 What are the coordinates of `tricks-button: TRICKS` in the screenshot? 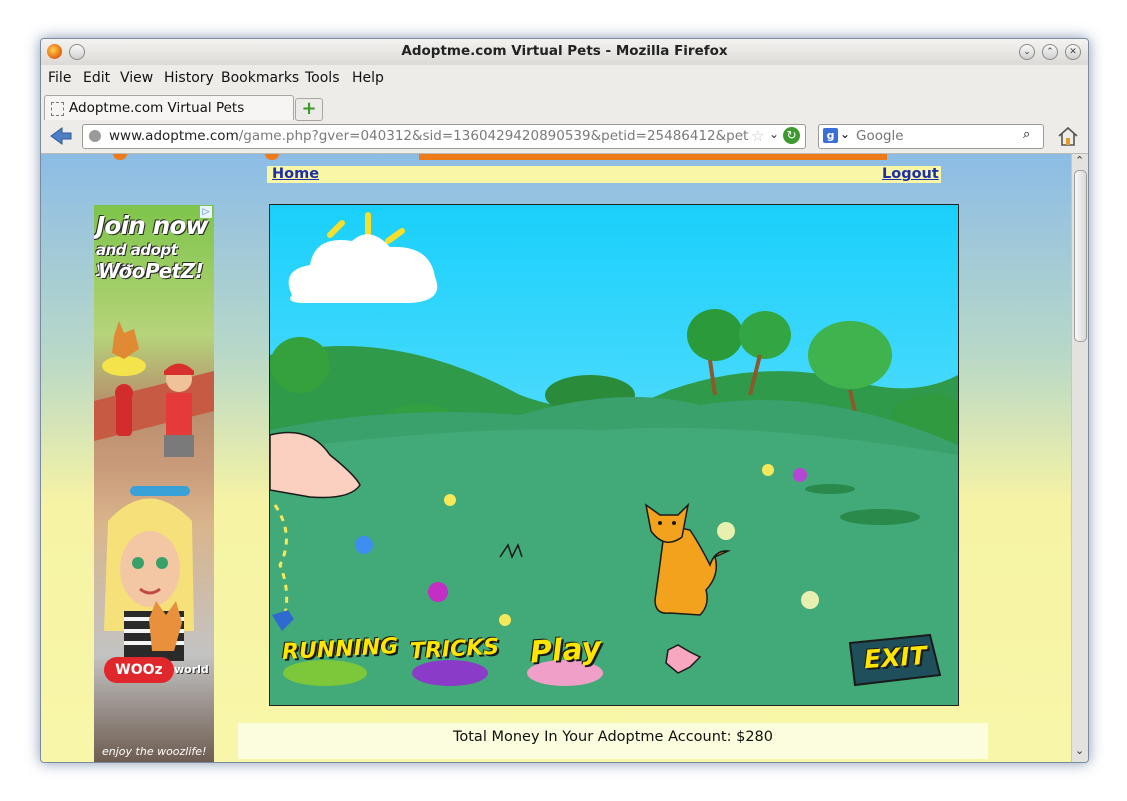 It's located at (454, 650).